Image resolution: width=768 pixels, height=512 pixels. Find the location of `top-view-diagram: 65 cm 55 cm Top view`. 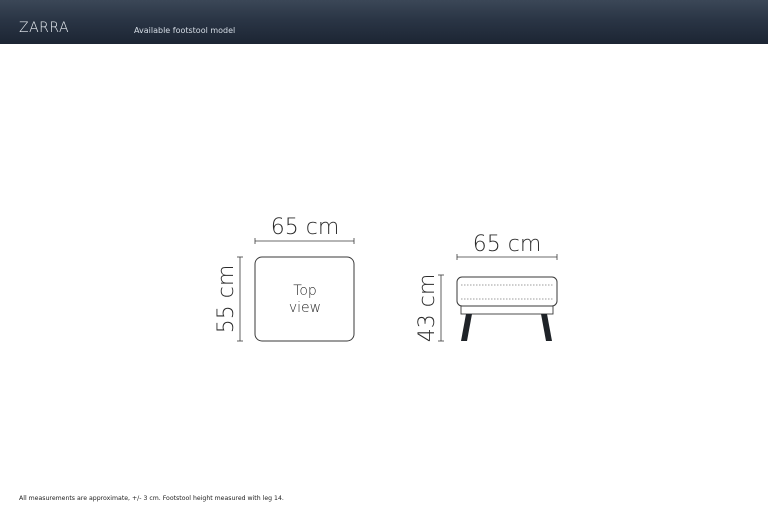

top-view-diagram: 65 cm 55 cm Top view is located at coordinates (284, 278).